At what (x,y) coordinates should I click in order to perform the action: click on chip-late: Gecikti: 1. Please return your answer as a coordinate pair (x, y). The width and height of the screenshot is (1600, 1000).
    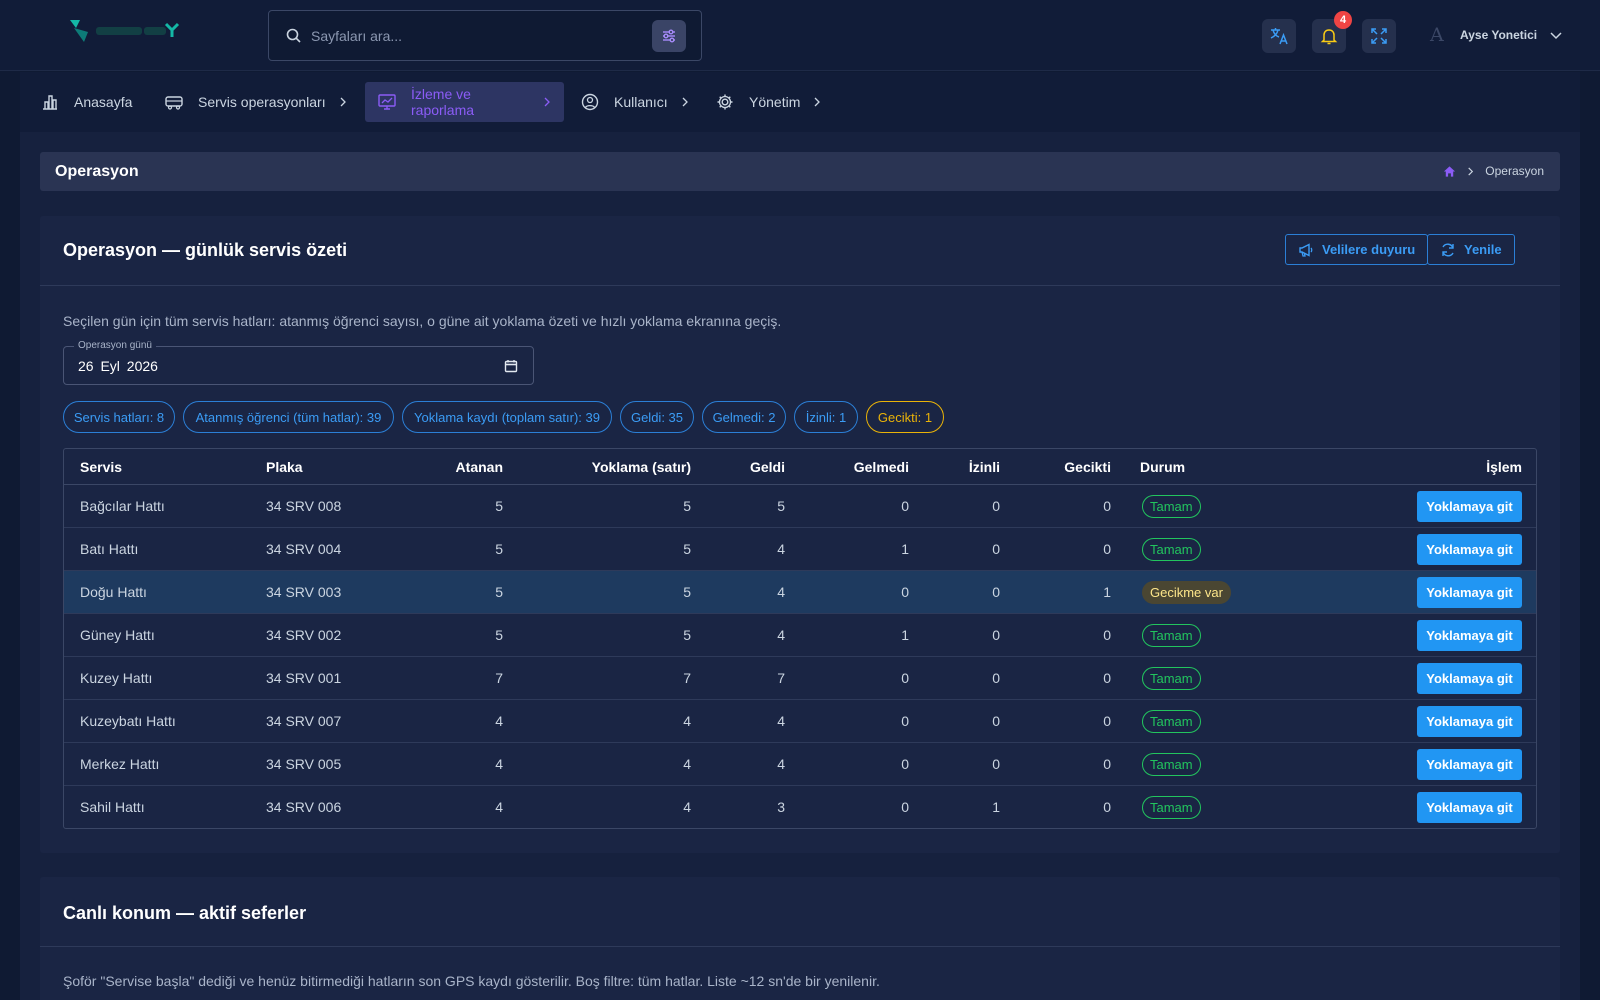
    Looking at the image, I should click on (905, 417).